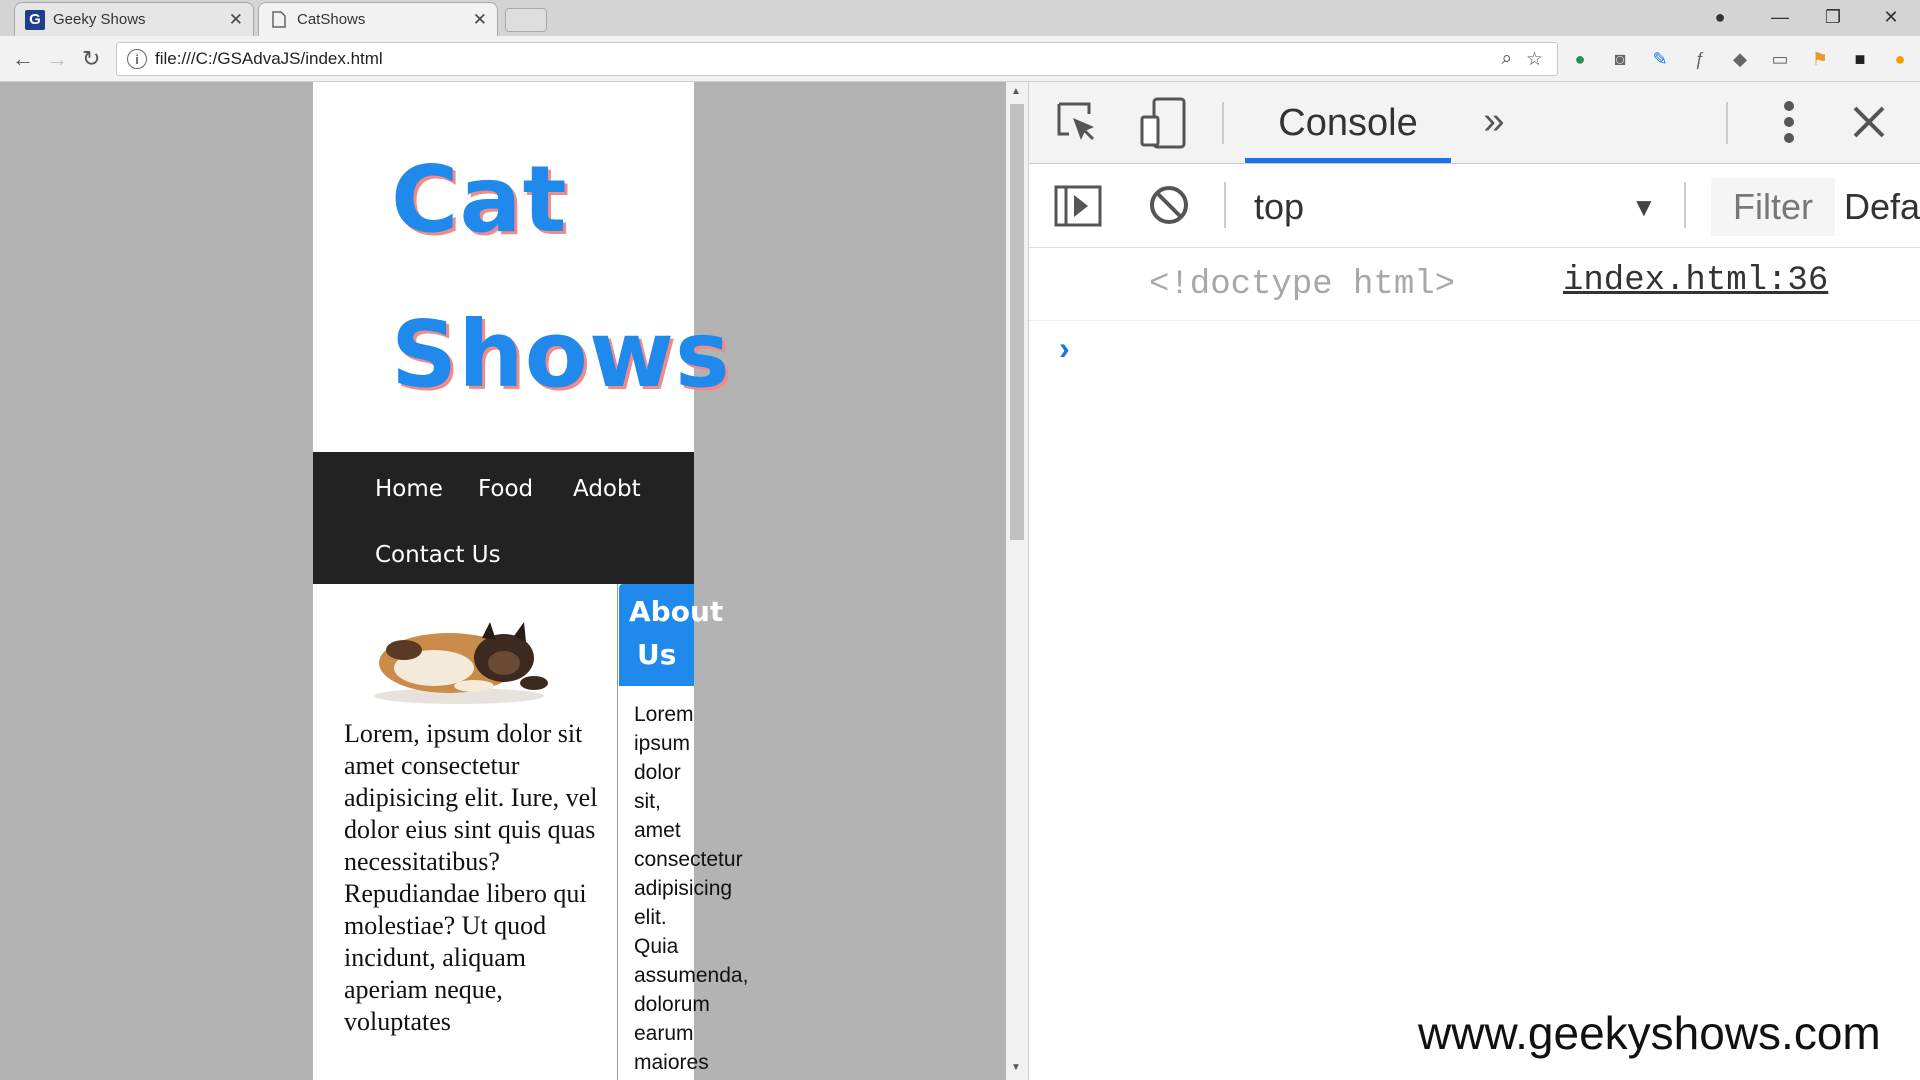  Describe the element at coordinates (23, 59) in the screenshot. I see `back-arrow-icon: ←` at that location.